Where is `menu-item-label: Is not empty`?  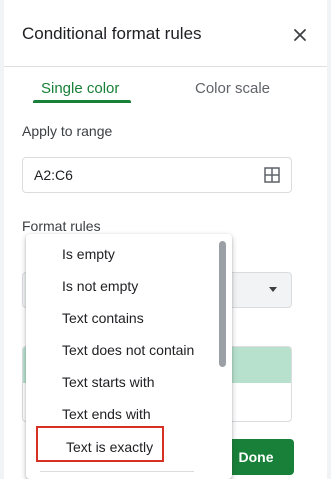 menu-item-label: Is not empty is located at coordinates (100, 286).